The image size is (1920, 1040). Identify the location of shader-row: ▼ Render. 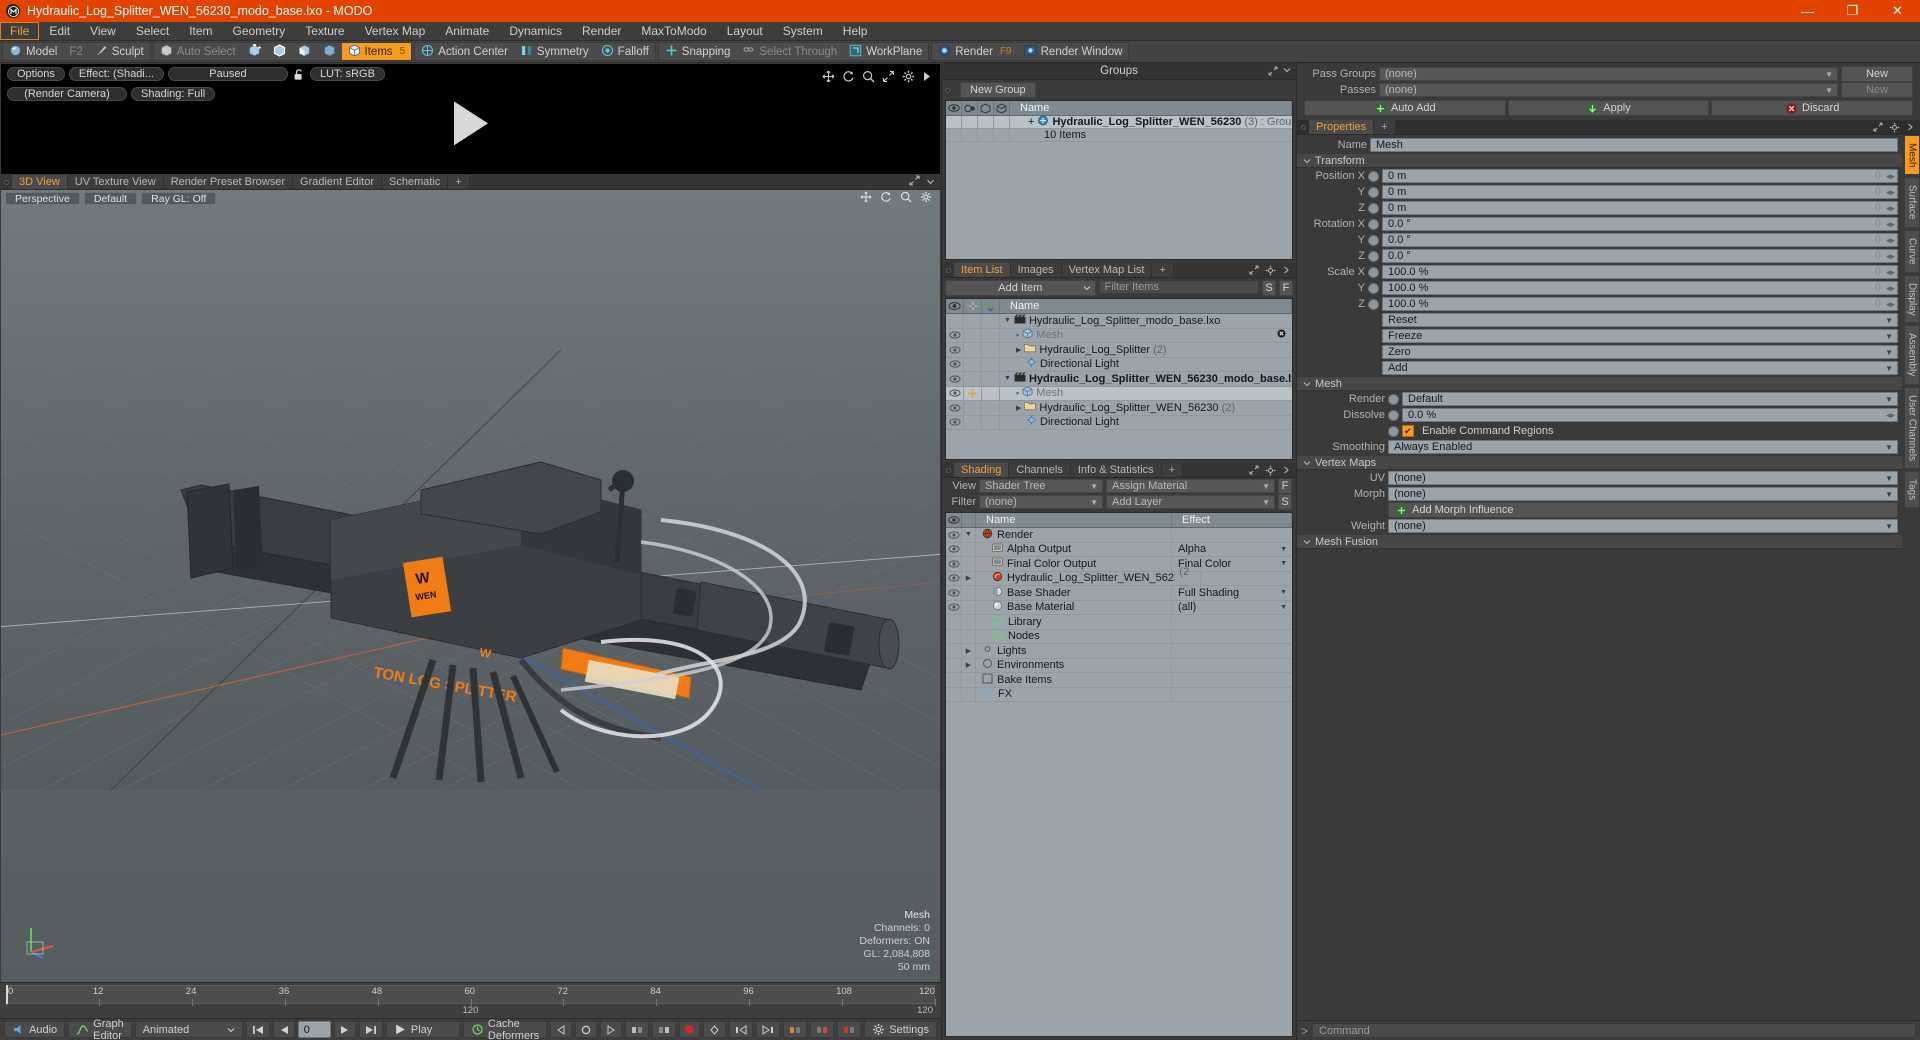
(1119, 535).